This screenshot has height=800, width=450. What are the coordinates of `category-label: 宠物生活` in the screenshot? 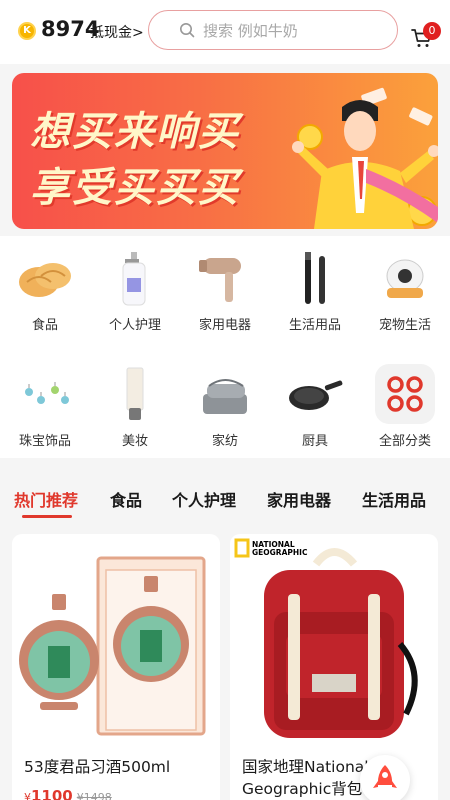 It's located at (404, 325).